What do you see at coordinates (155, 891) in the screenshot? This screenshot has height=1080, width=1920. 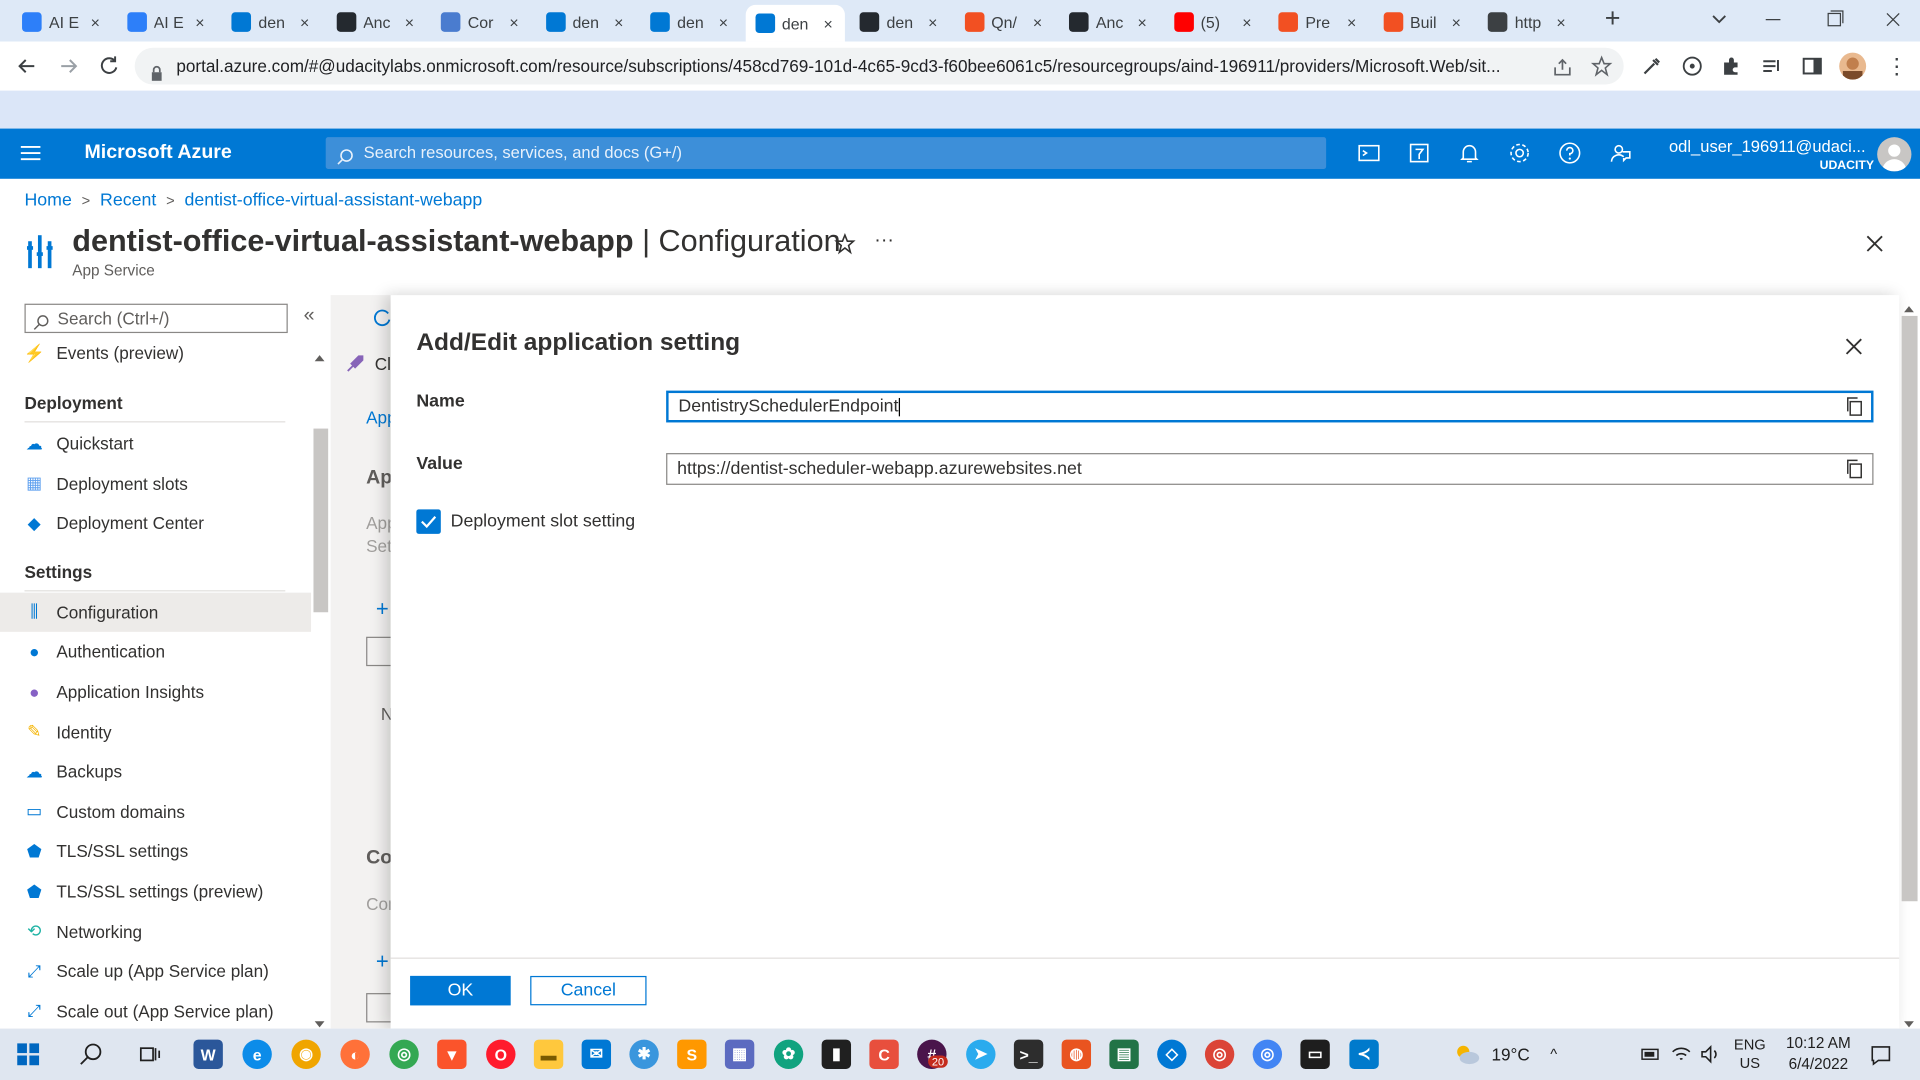 I see `sidebar-item-tls-ssl-settings-preview: ⬟ TLS/SSL settings (preview)` at bounding box center [155, 891].